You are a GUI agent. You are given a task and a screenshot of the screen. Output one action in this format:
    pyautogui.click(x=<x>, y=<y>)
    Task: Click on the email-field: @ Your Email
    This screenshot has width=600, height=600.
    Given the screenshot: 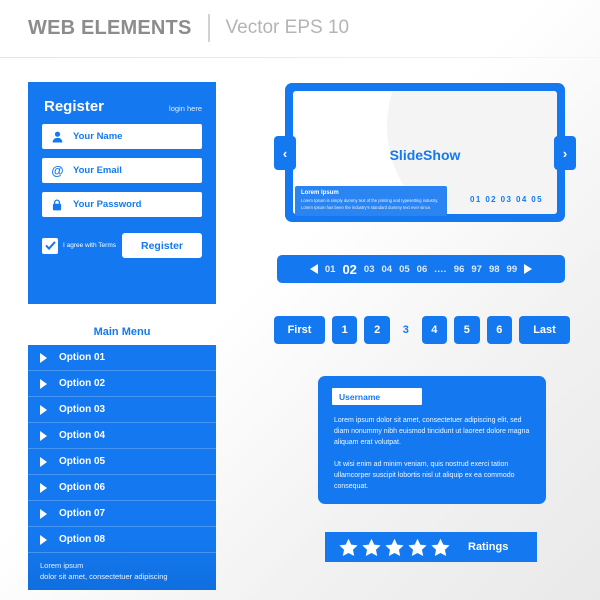 What is the action you would take?
    pyautogui.click(x=122, y=170)
    